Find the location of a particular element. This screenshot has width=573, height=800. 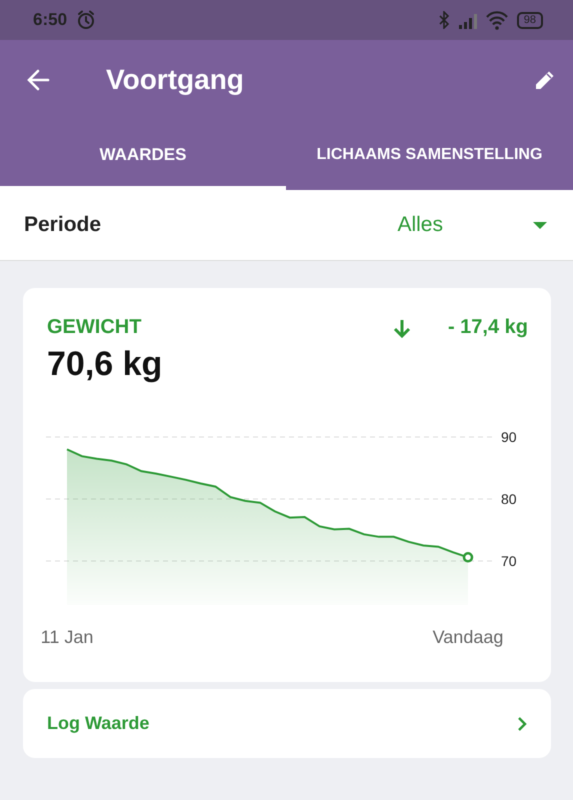

back-arrow-icon is located at coordinates (39, 80).